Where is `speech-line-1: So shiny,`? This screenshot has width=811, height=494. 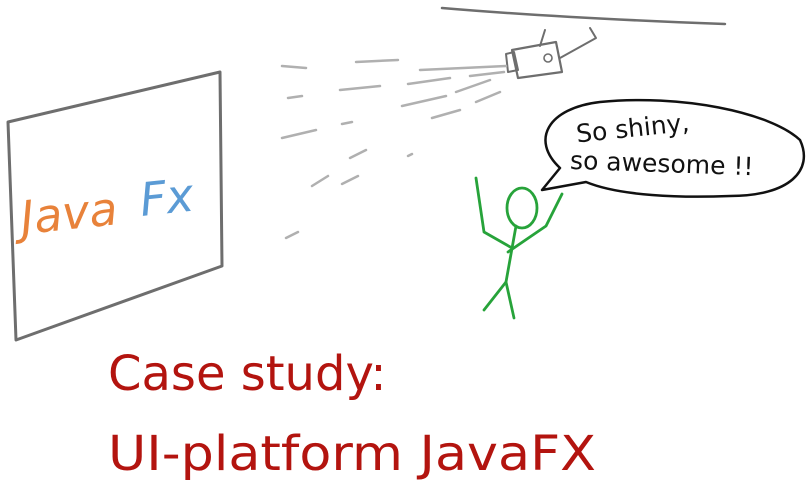
speech-line-1: So shiny, is located at coordinates (633, 128).